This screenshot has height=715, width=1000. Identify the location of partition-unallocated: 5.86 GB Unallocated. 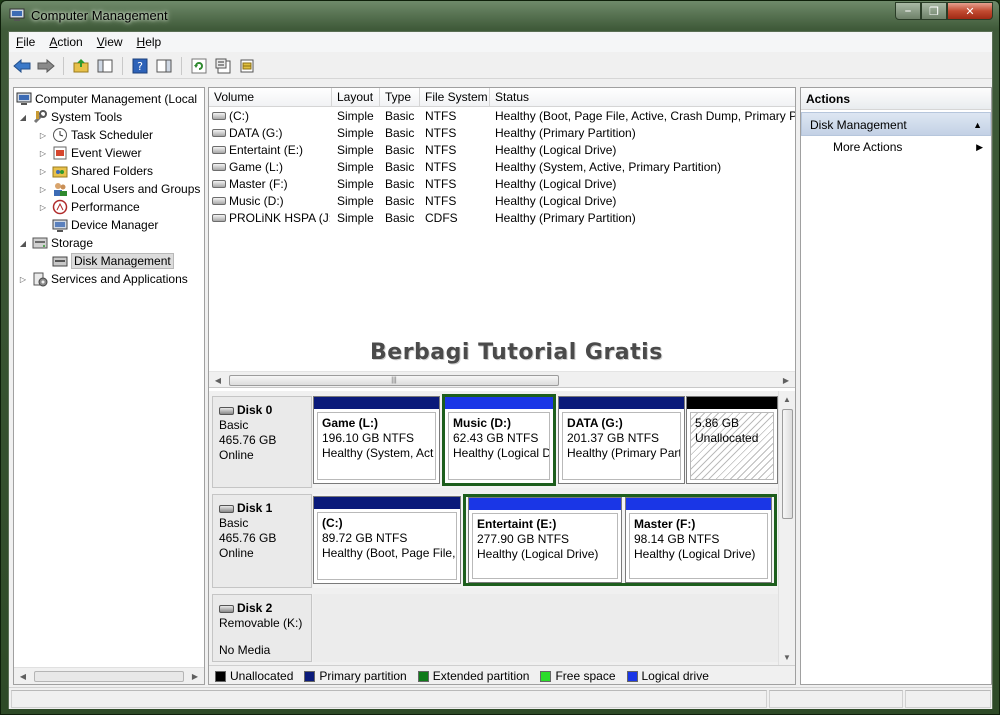
(732, 440).